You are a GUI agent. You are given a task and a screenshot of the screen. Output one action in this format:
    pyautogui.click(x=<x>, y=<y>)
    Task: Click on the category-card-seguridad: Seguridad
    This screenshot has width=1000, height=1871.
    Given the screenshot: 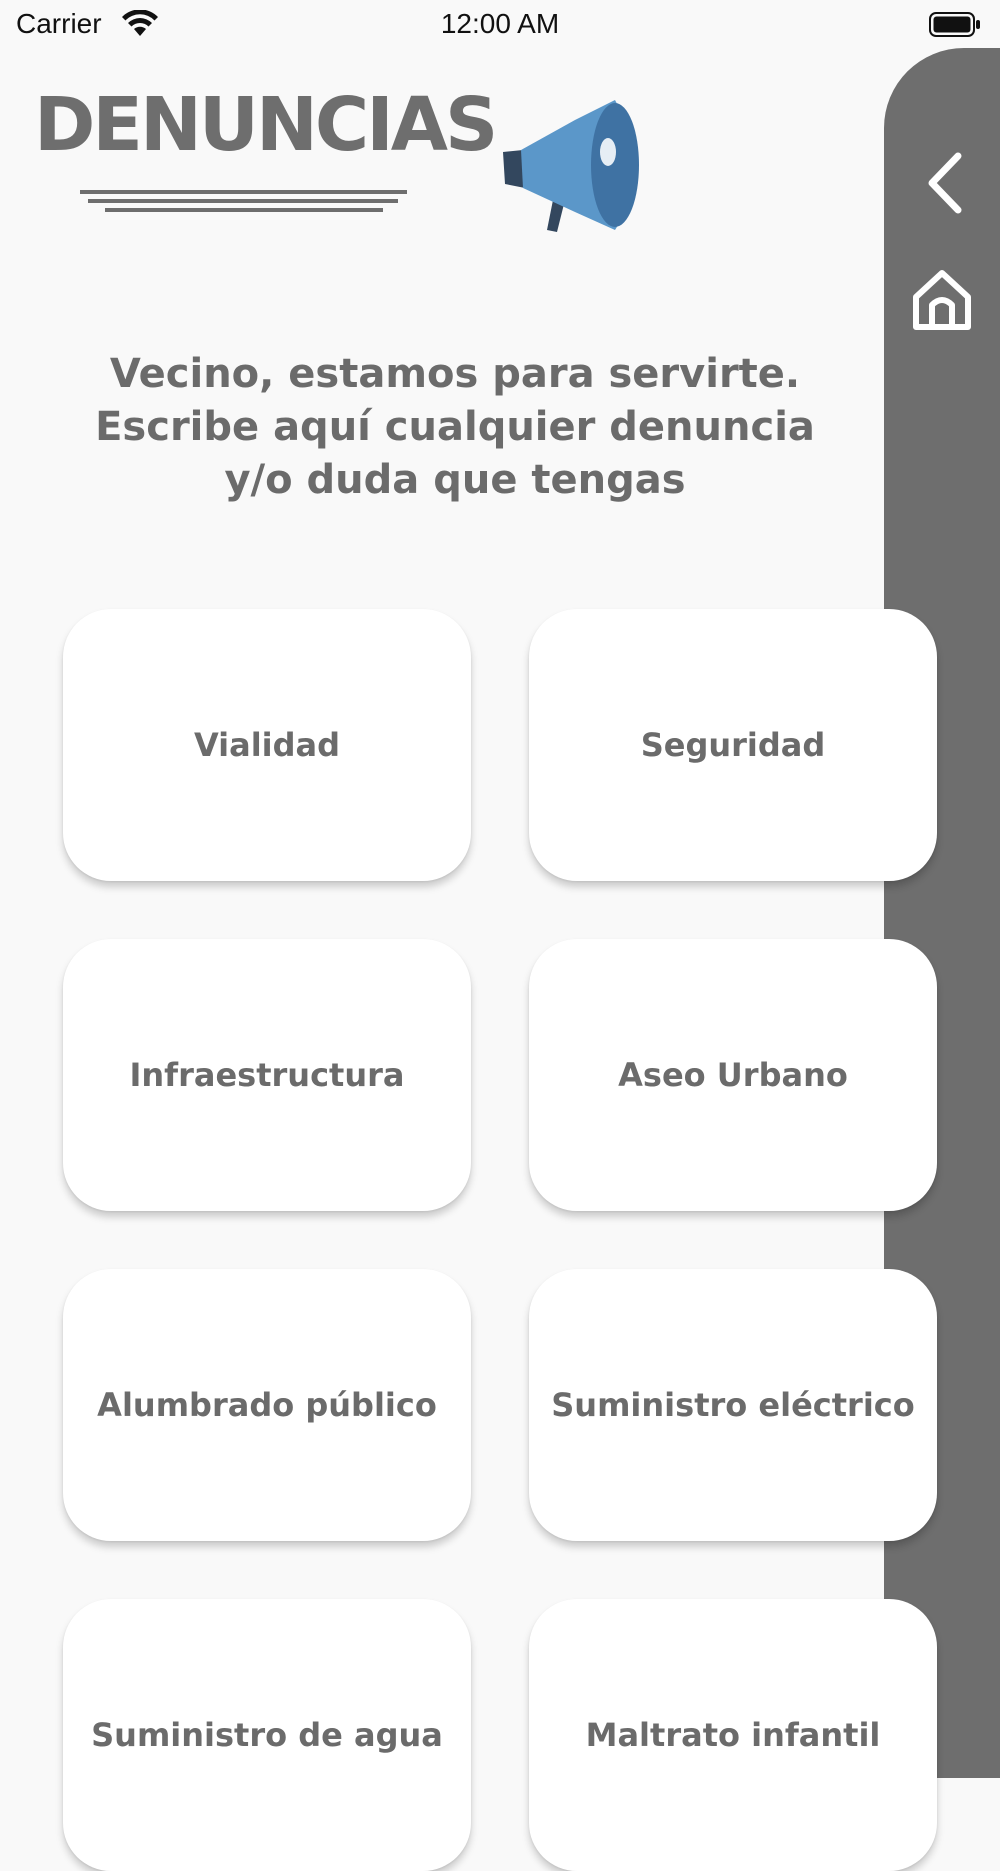 What is the action you would take?
    pyautogui.click(x=733, y=745)
    